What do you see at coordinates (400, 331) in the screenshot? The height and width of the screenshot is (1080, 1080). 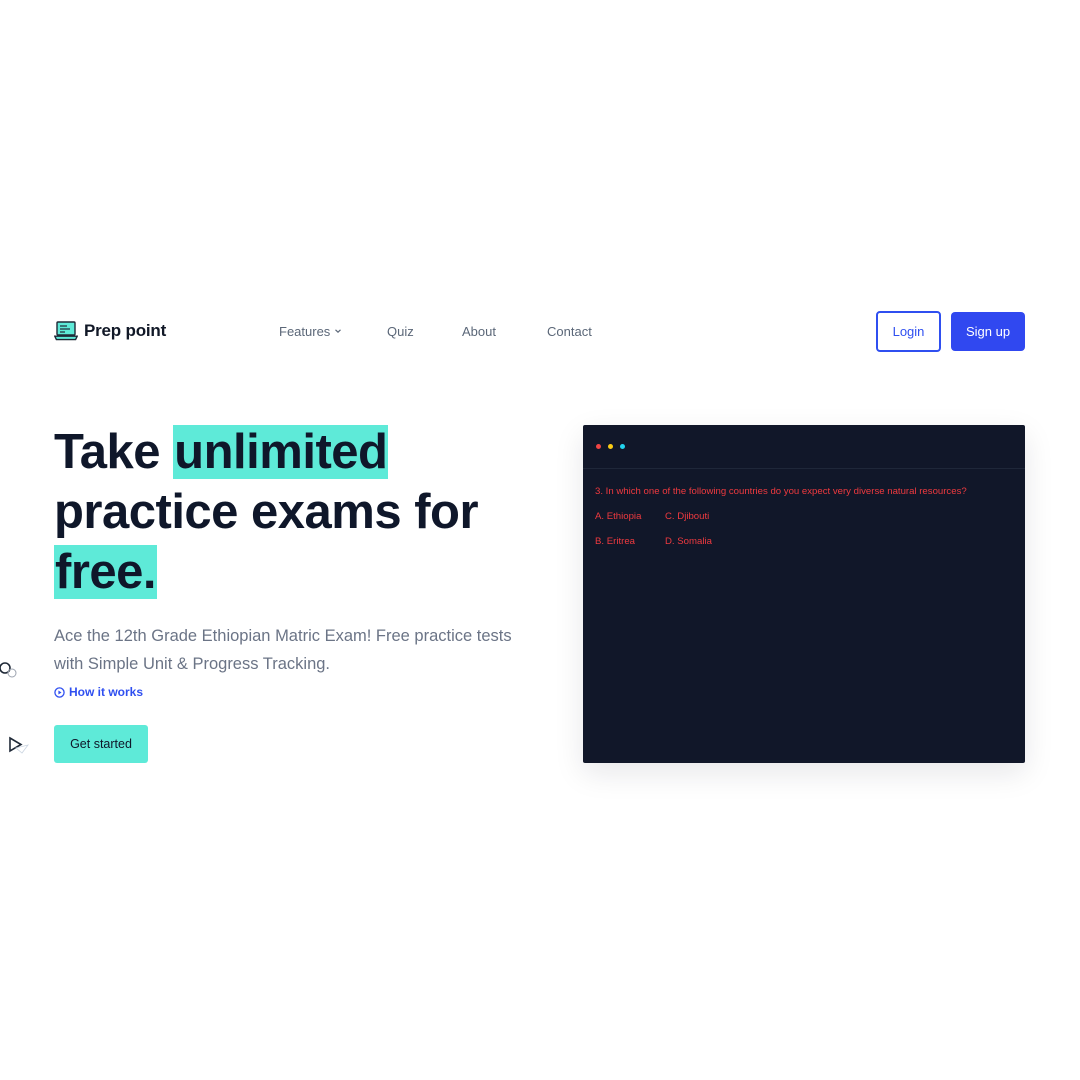 I see `nav-quiz-label: Quiz` at bounding box center [400, 331].